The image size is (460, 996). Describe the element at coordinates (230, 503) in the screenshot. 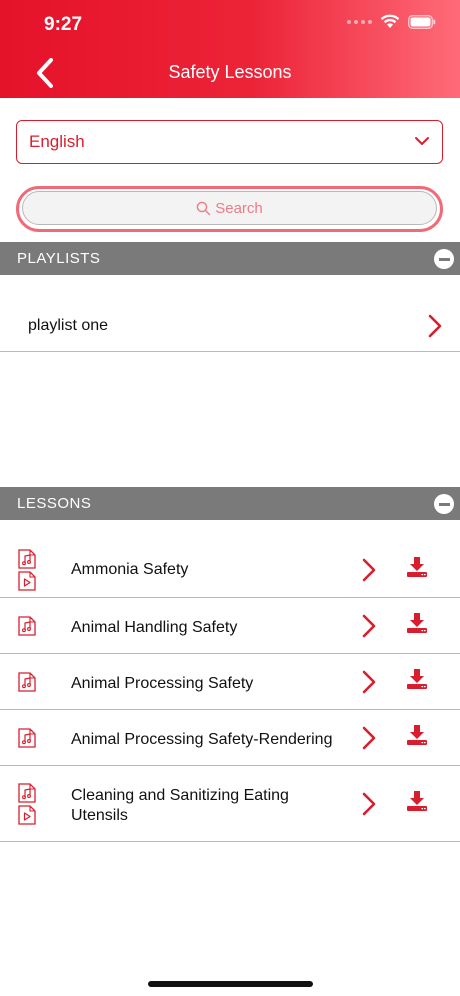

I see `lessons-section-header: LESSONS` at that location.